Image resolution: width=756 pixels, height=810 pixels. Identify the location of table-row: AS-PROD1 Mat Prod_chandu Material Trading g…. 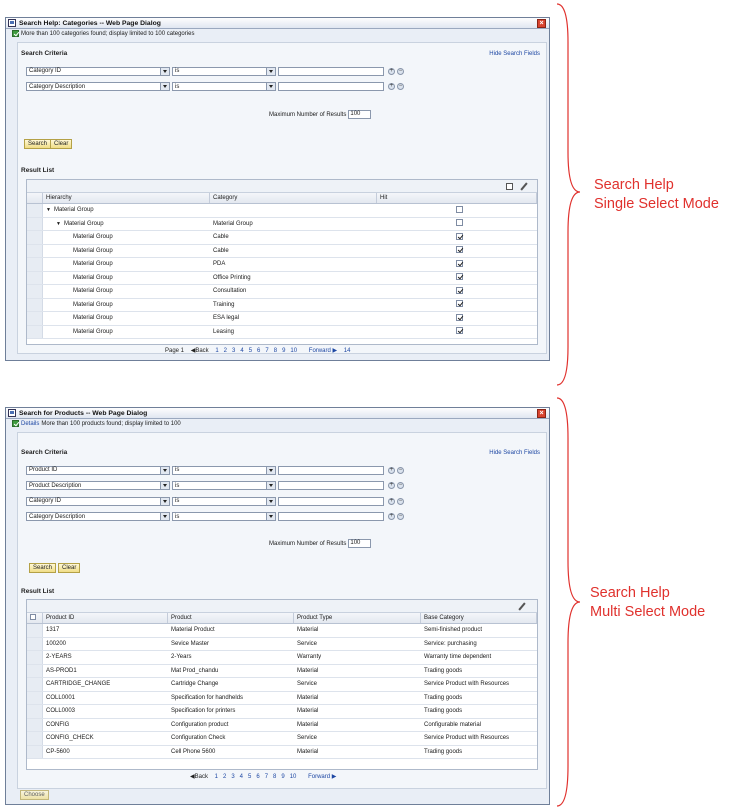
(282, 671).